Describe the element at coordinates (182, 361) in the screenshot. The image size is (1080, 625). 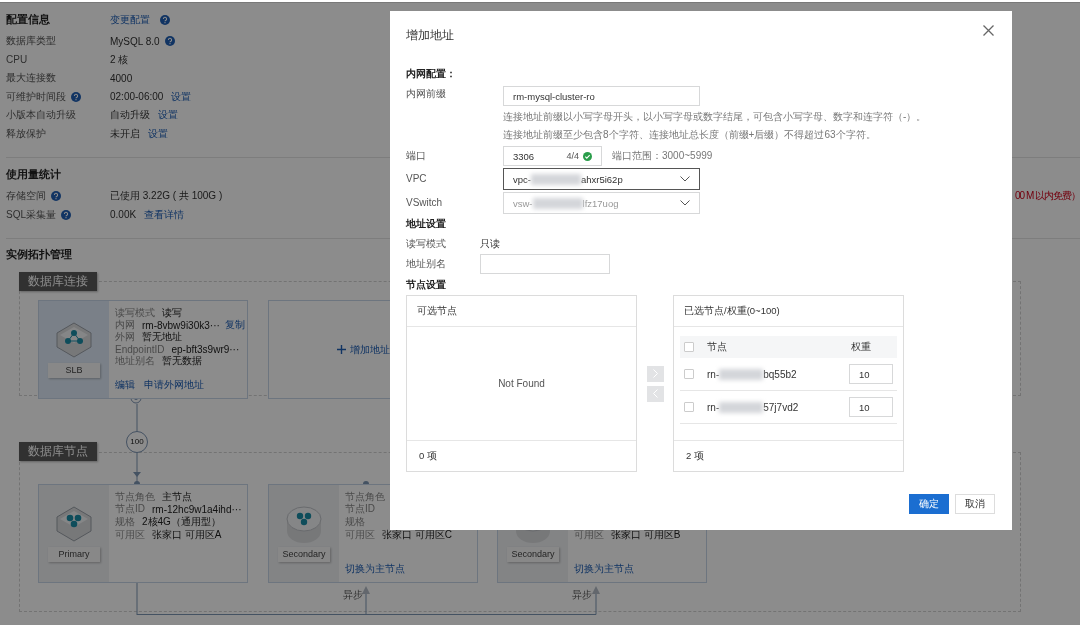
I see `field-value: 暂无数据` at that location.